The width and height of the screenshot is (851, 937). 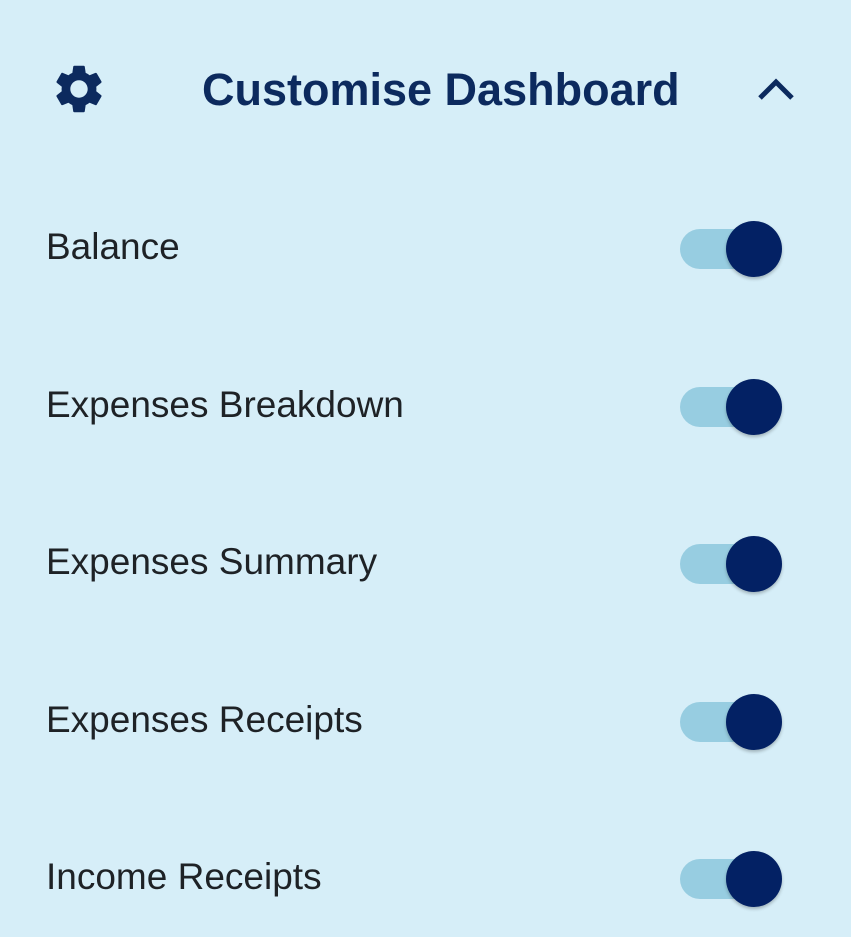 What do you see at coordinates (113, 246) in the screenshot?
I see `setting-label: Balance` at bounding box center [113, 246].